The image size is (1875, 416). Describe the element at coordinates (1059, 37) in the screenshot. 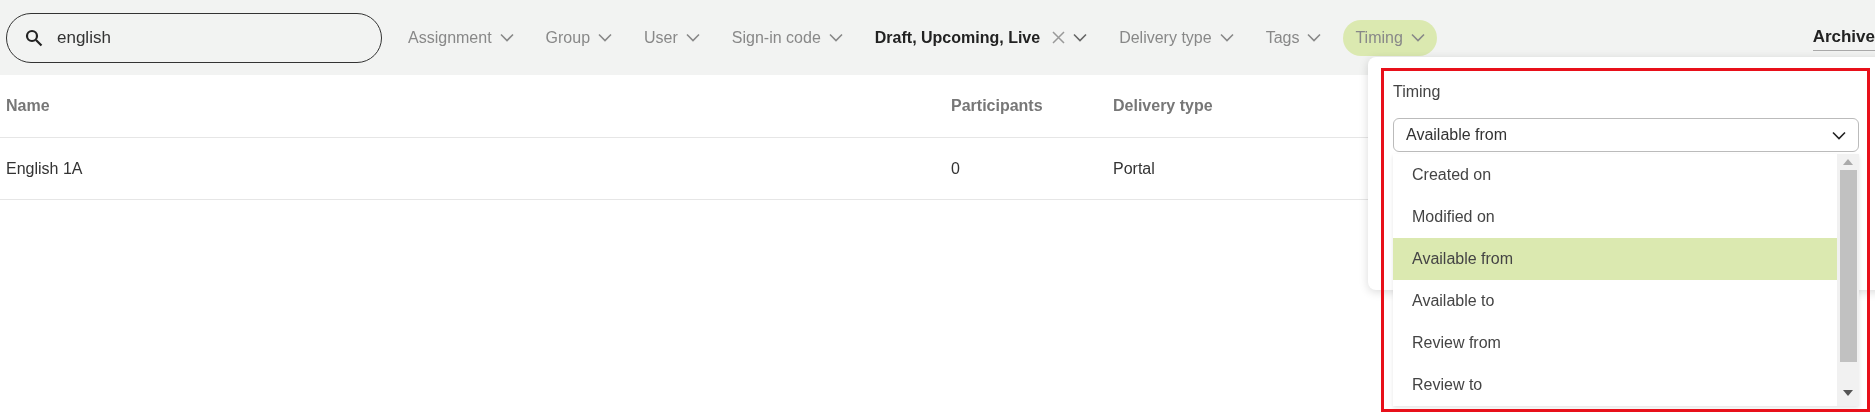

I see `close-icon` at that location.